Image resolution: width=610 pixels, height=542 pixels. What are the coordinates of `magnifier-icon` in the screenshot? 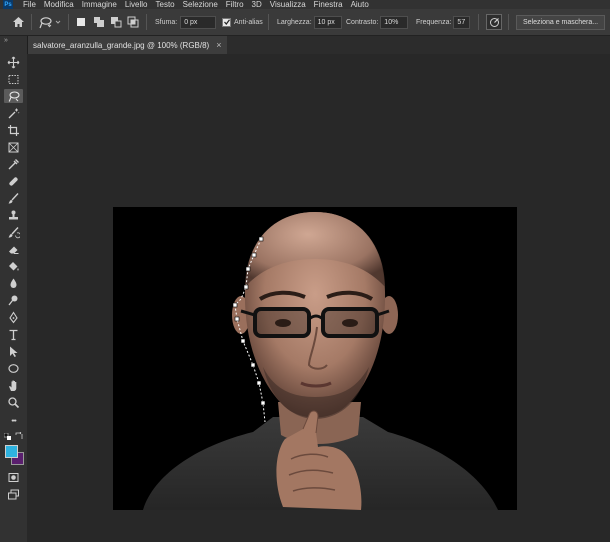 It's located at (14, 402).